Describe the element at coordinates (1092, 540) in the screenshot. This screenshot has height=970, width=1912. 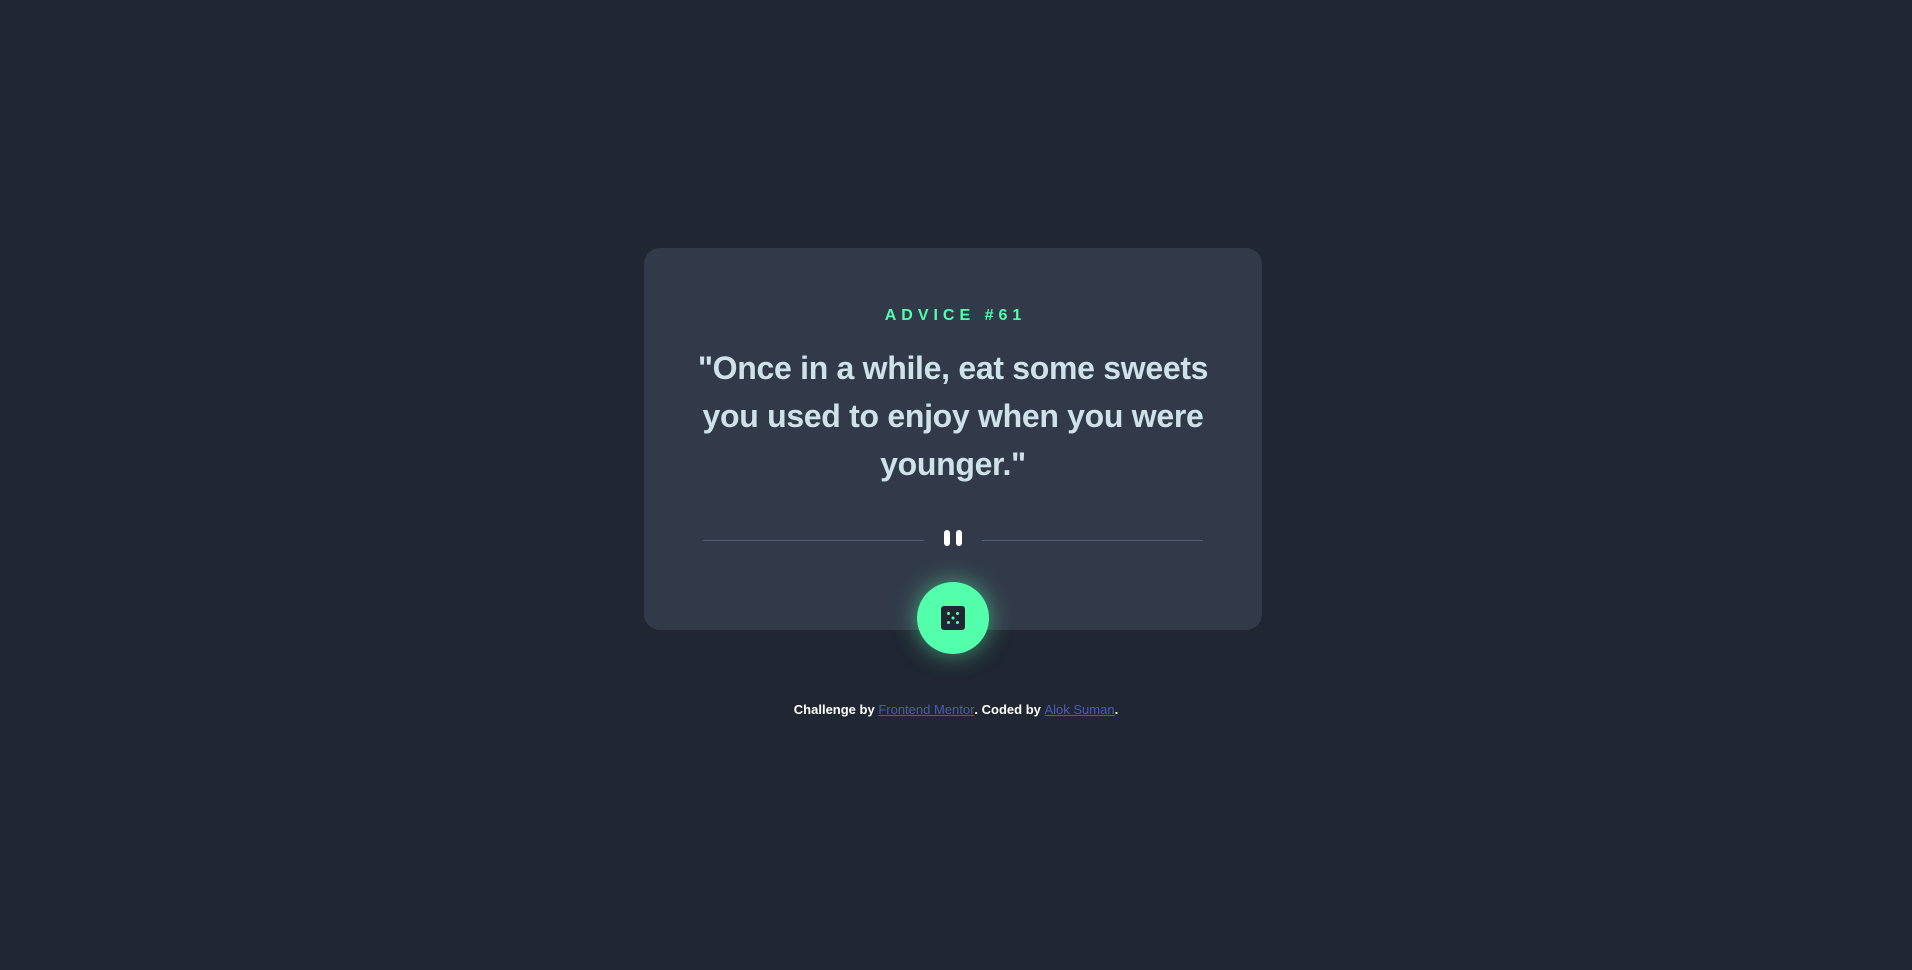
I see `divider-line-right` at that location.